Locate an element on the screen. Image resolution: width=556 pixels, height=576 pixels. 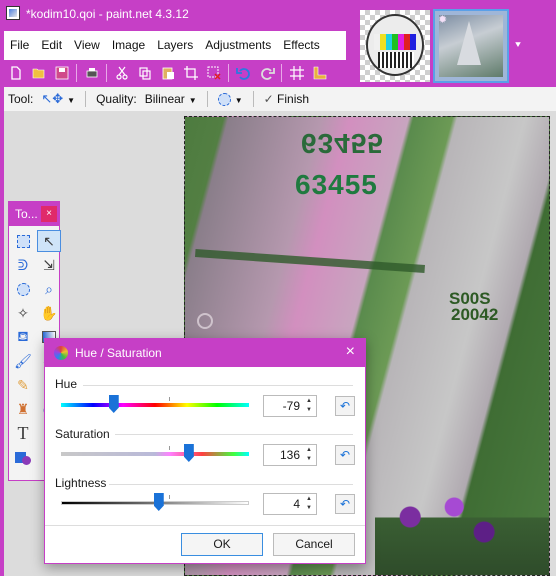
selection-circle-icon is located at coordinates (224, 100).